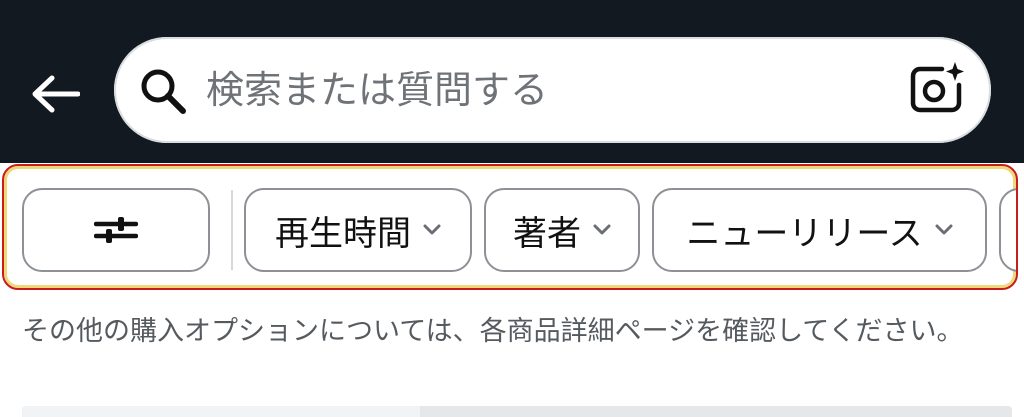  I want to click on back-button, so click(55, 94).